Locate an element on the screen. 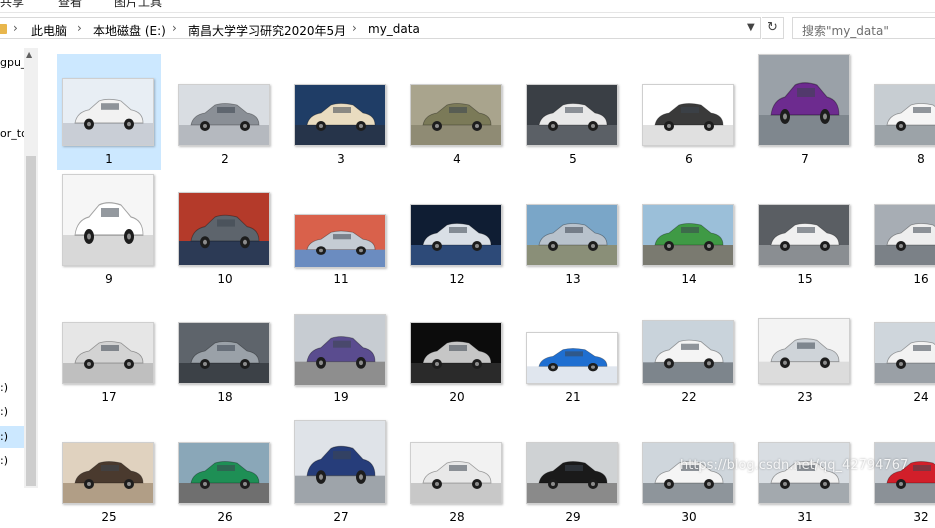  file-name-label: 12 is located at coordinates (457, 279).